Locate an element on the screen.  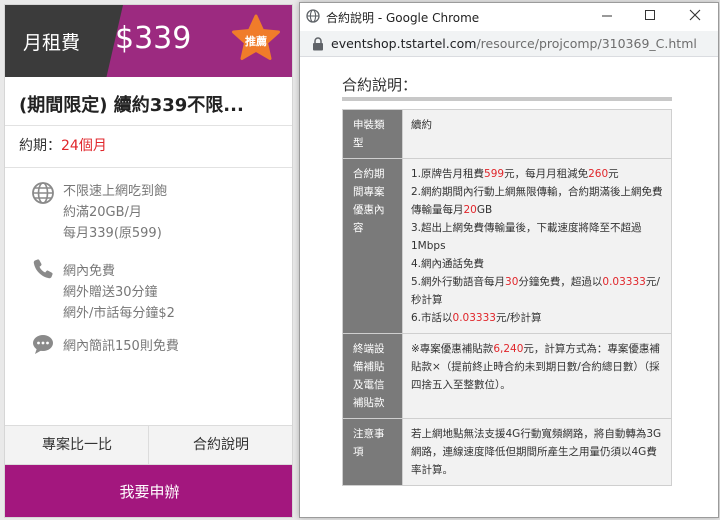
highlighted-value: 6,240 is located at coordinates (508, 349).